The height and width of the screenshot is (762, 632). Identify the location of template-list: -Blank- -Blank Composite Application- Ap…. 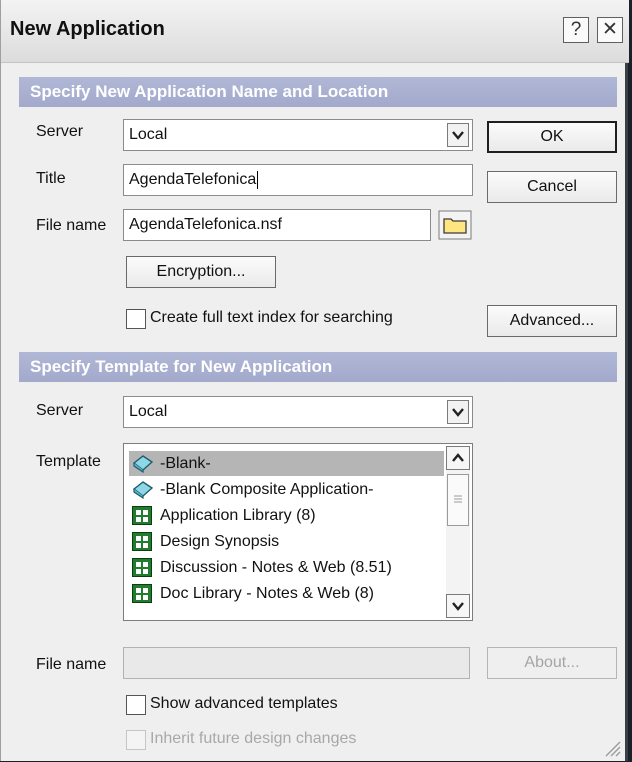
(298, 532).